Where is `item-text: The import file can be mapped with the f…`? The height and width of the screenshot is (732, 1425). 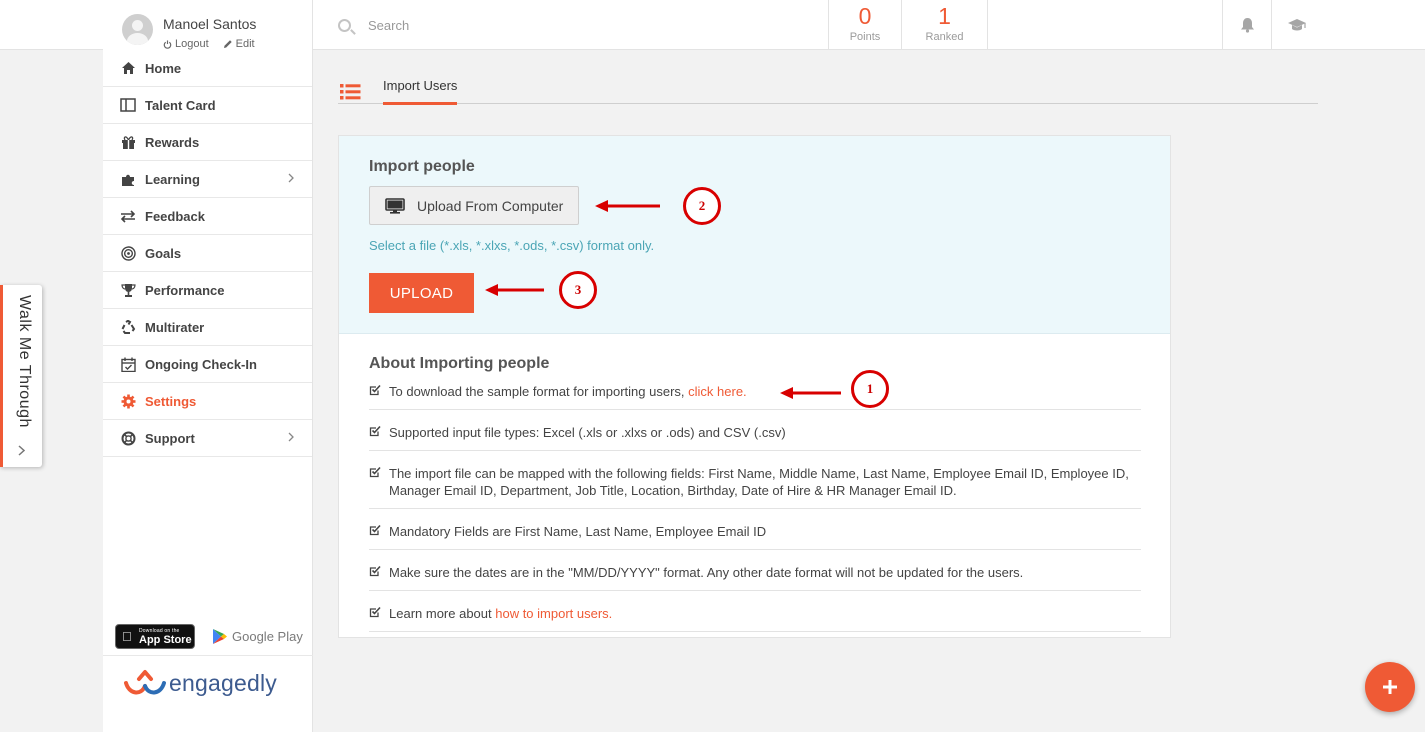
item-text: The import file can be mapped with the f… is located at coordinates (759, 482).